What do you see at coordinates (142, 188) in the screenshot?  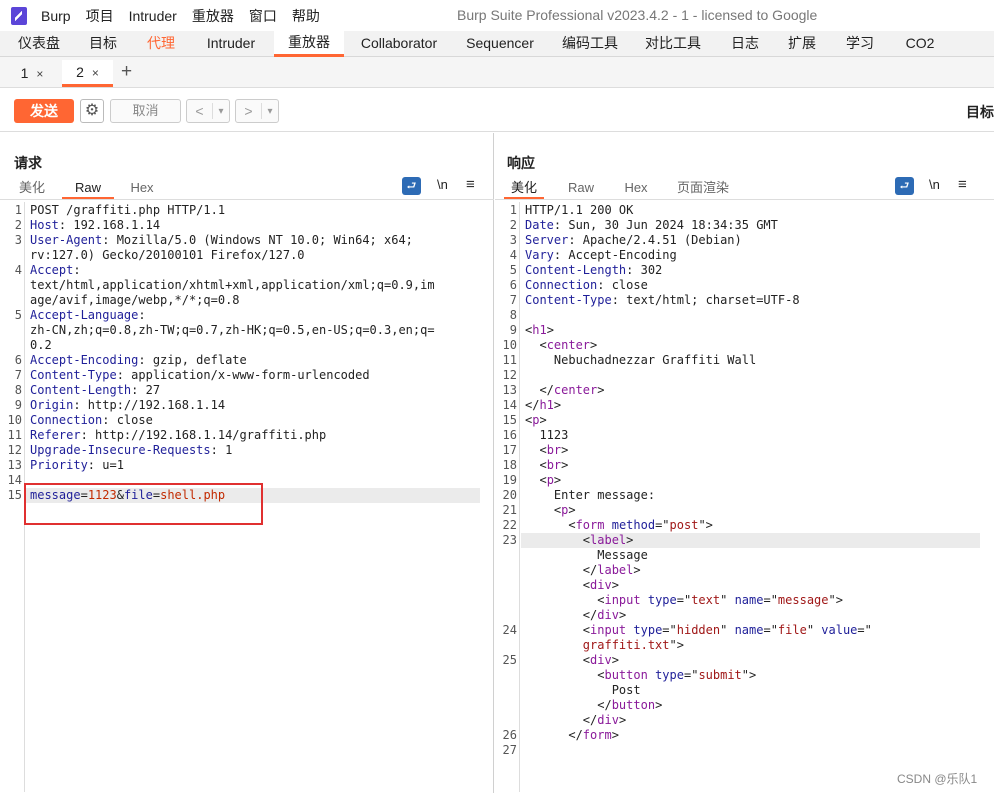 I see `request-tab-hex: Hex` at bounding box center [142, 188].